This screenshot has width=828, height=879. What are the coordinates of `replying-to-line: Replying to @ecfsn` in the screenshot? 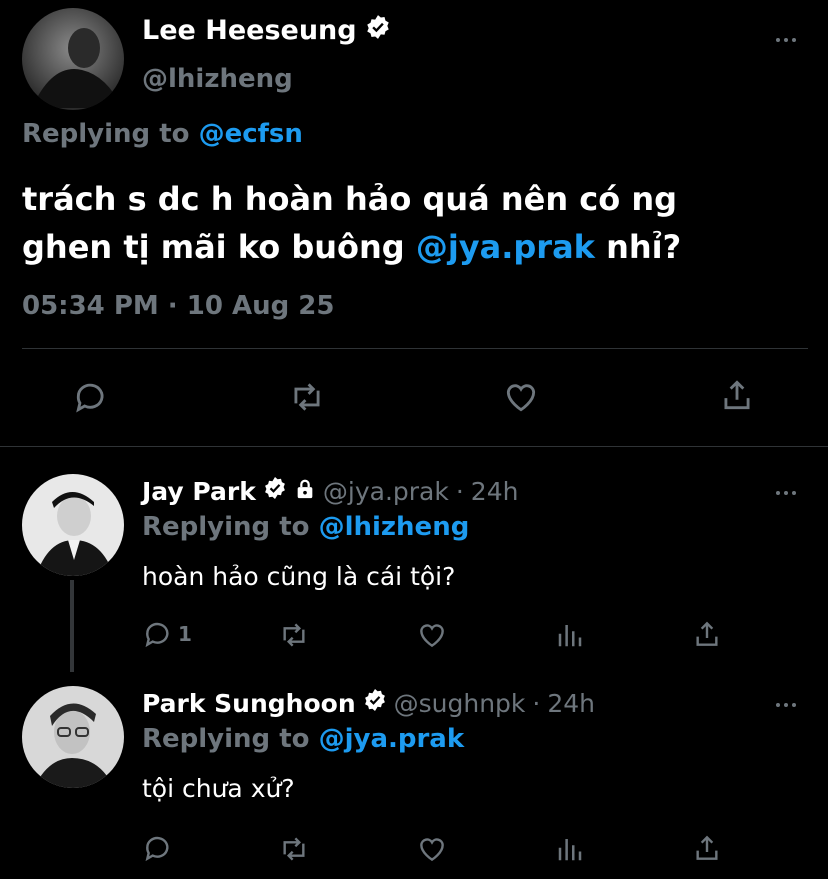 It's located at (162, 134).